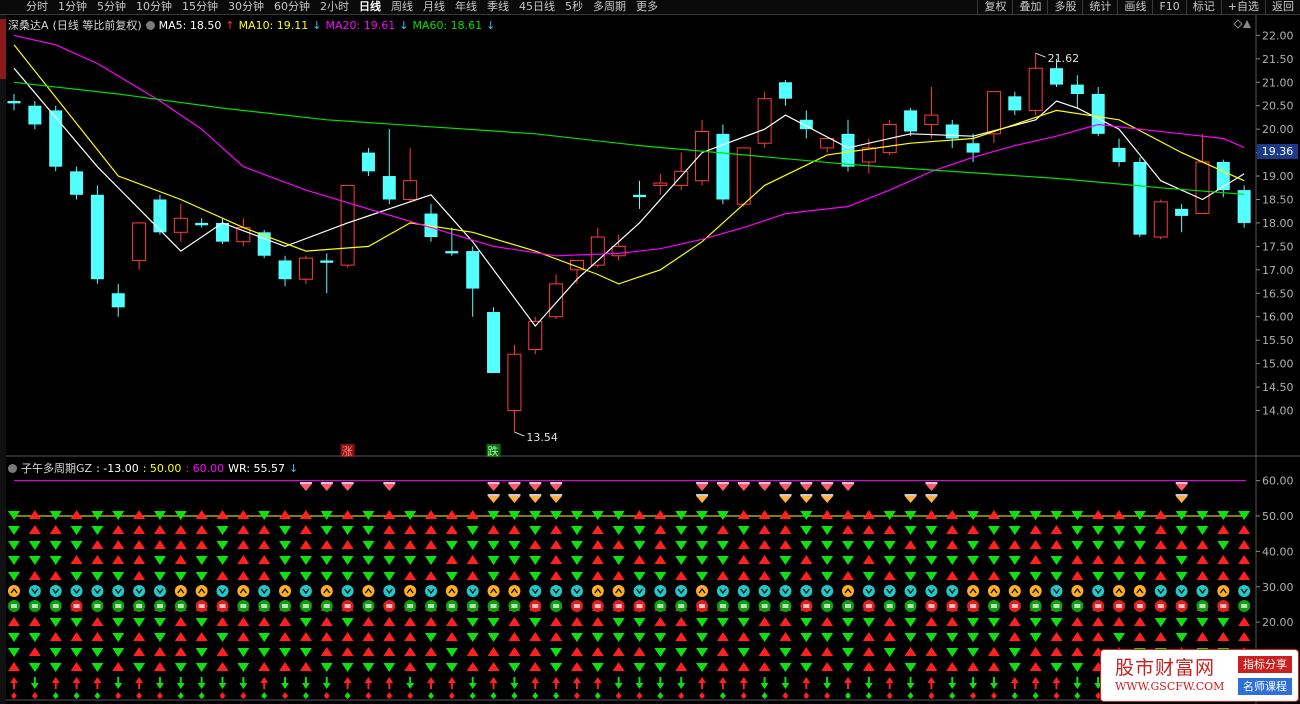  Describe the element at coordinates (150, 25) in the screenshot. I see `legend-toggle-icon` at that location.